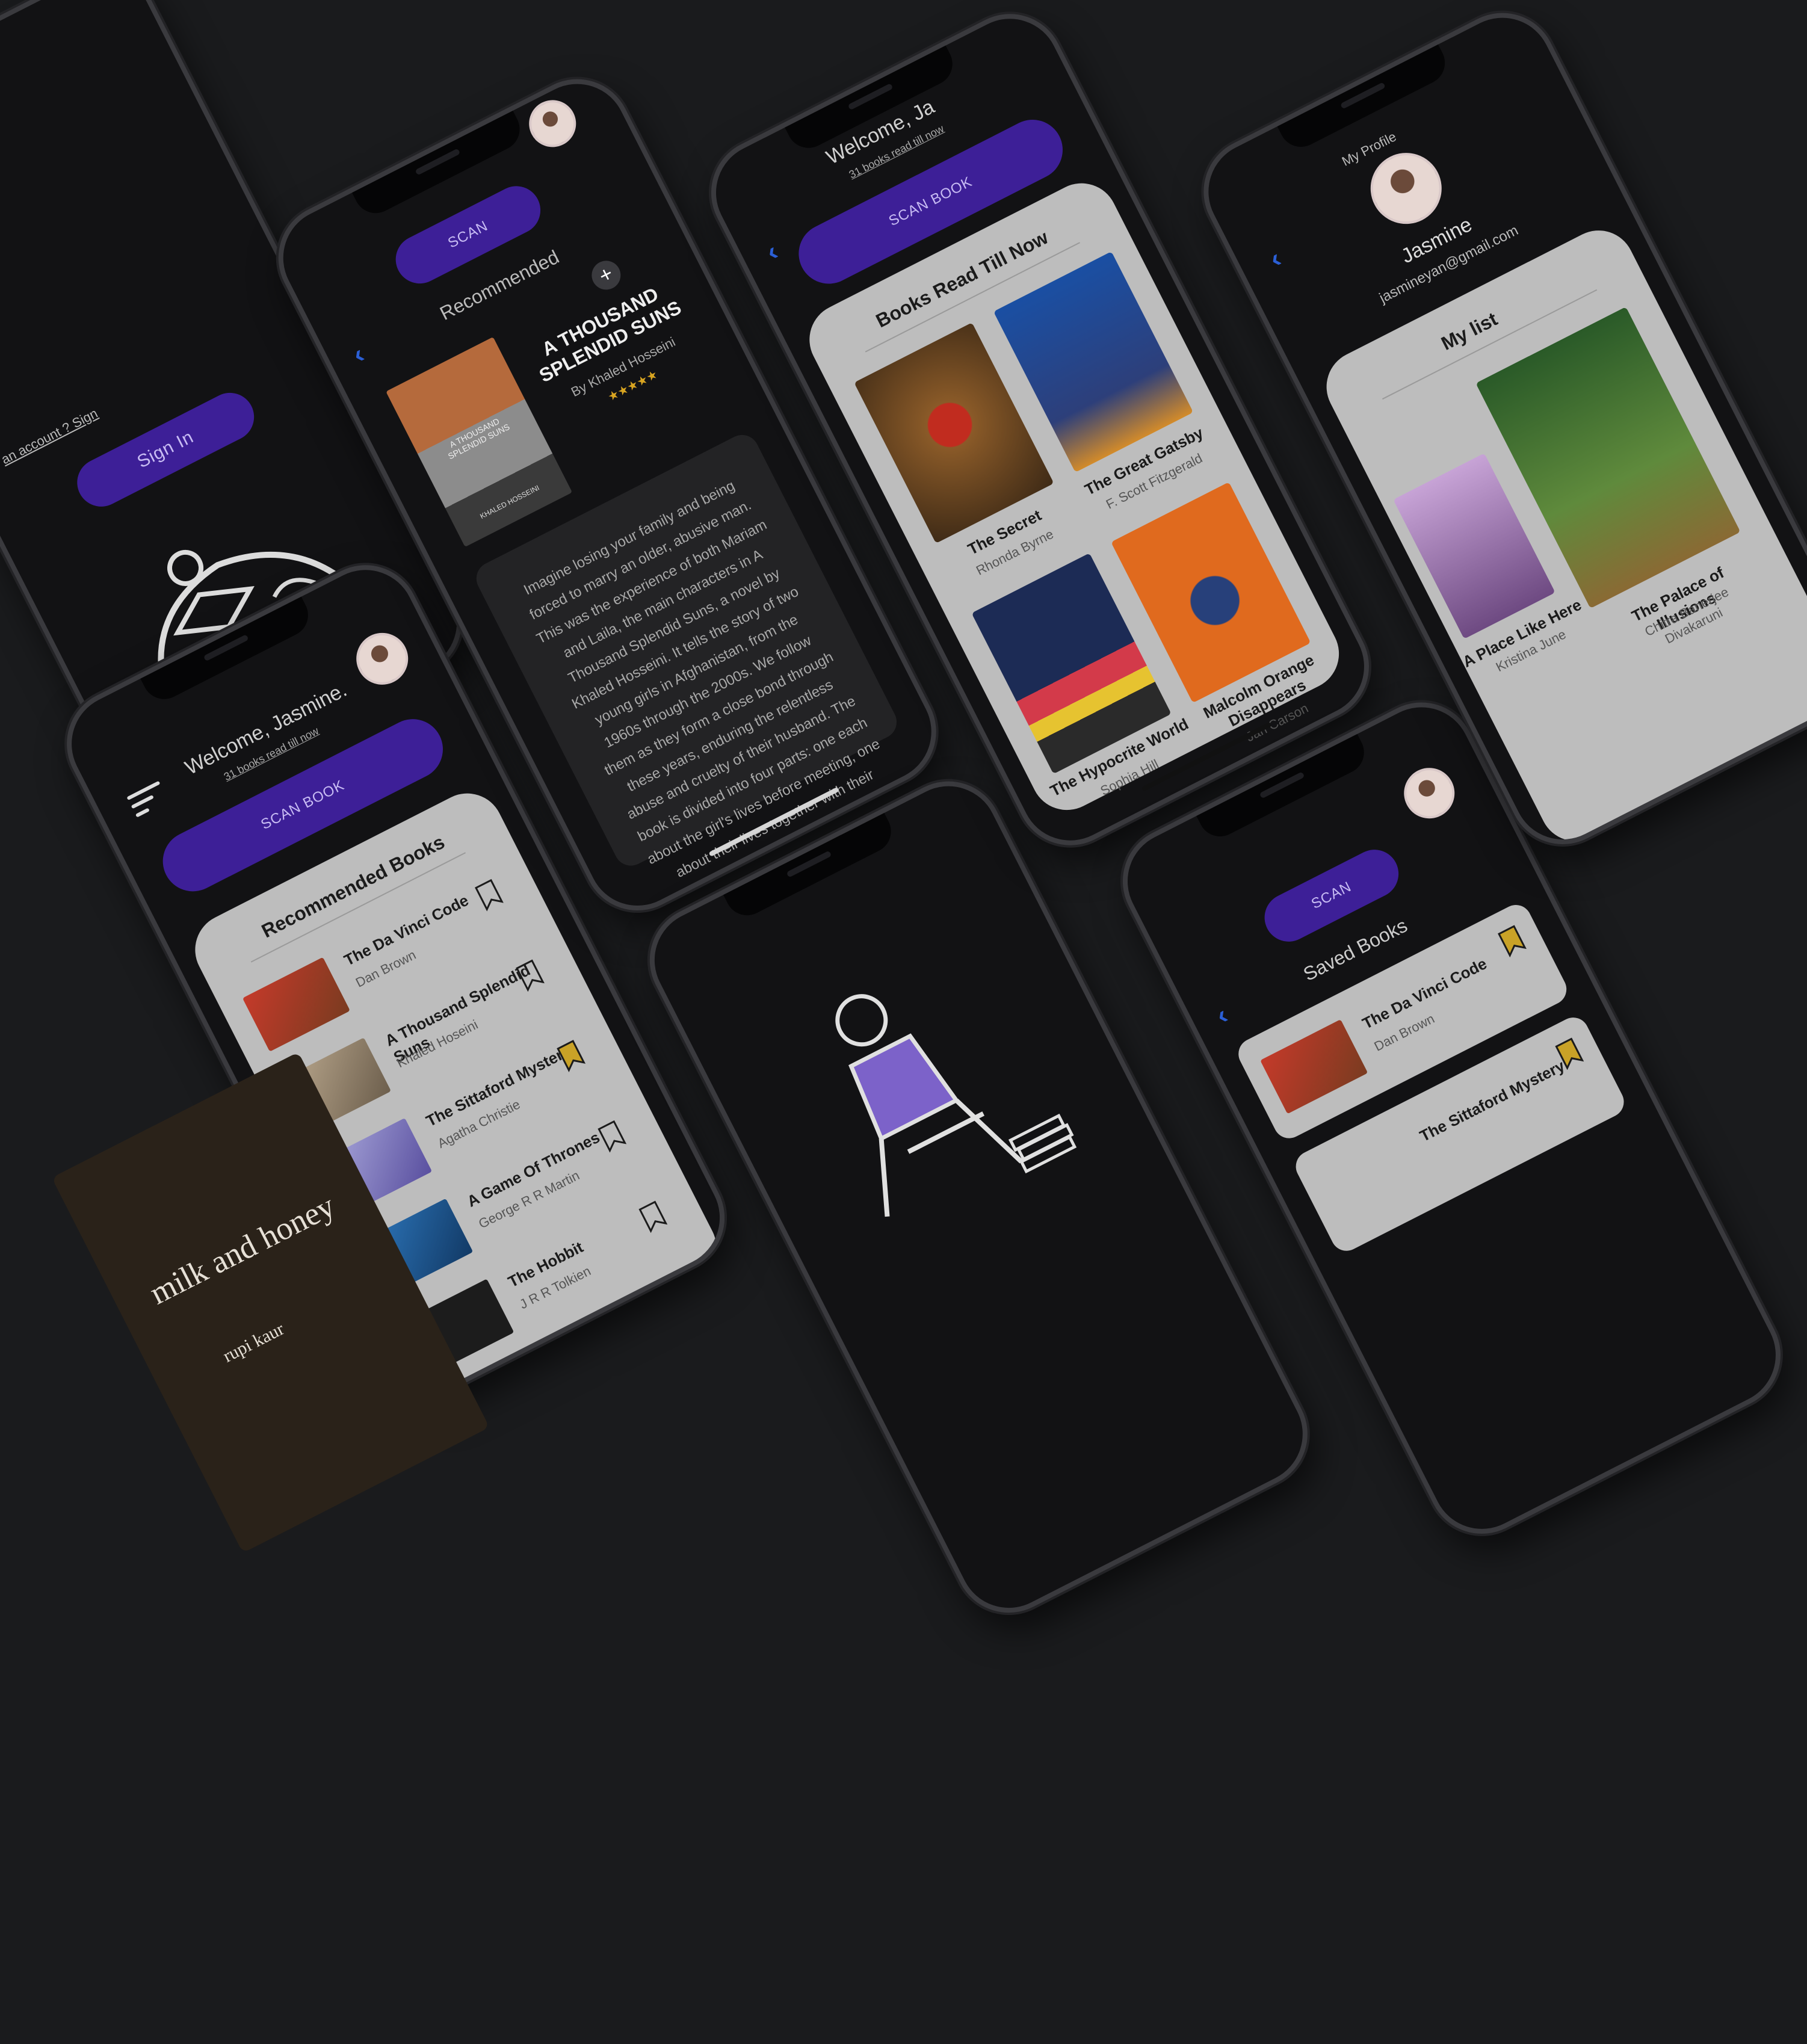 The height and width of the screenshot is (2044, 1807). Describe the element at coordinates (1365, 98) in the screenshot. I see `phone-notch` at that location.